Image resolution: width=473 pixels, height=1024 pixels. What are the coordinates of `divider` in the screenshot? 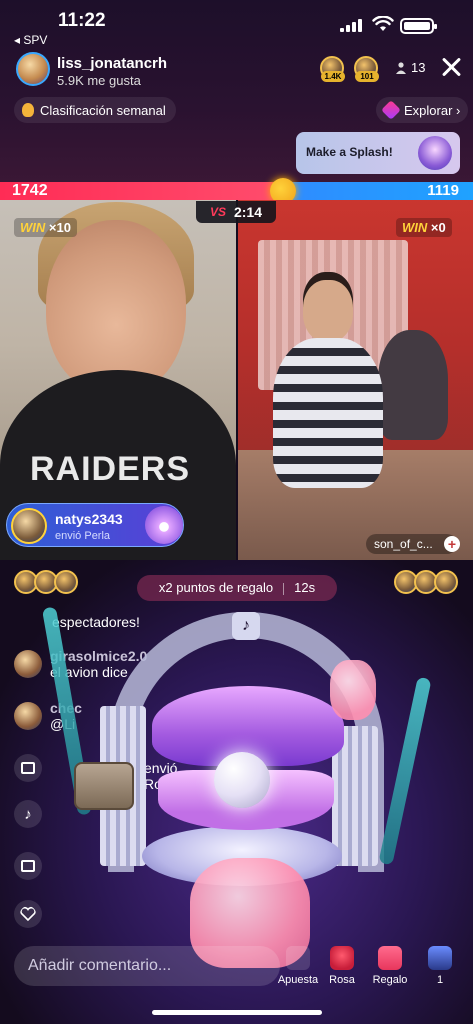 It's located at (284, 588).